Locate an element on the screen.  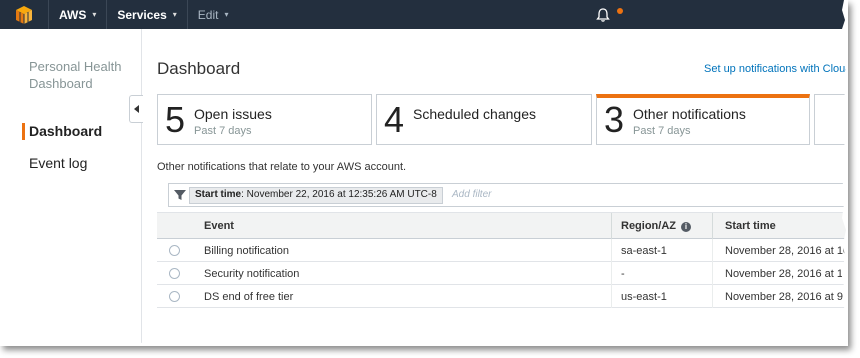
sidebar-item-dashboard: Dashboard is located at coordinates (65, 131).